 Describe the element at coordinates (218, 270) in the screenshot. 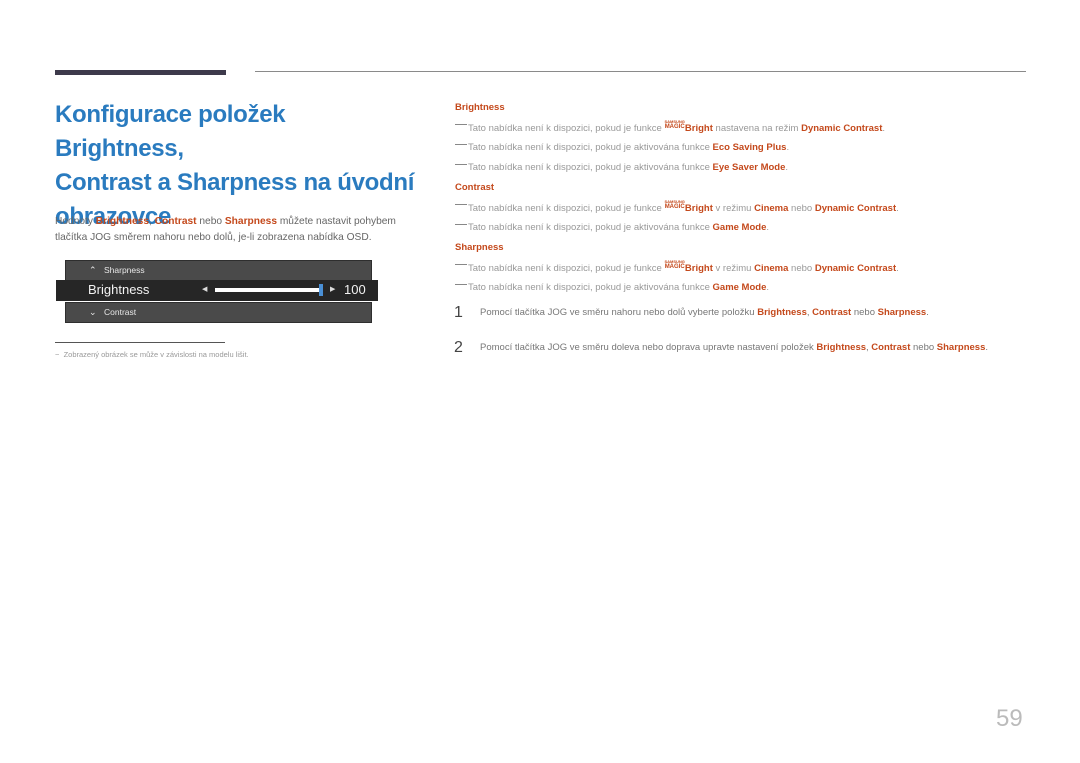

I see `osd-item-sharpness: ⌃ Sharpness` at that location.